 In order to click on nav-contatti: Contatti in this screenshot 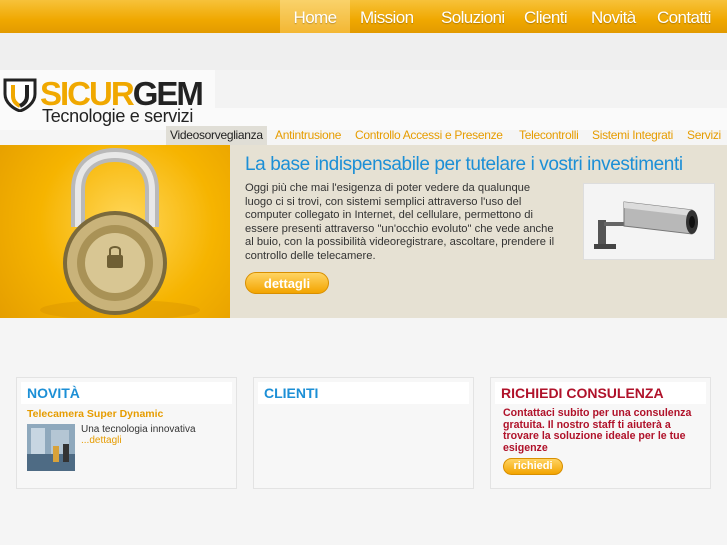, I will do `click(684, 16)`.